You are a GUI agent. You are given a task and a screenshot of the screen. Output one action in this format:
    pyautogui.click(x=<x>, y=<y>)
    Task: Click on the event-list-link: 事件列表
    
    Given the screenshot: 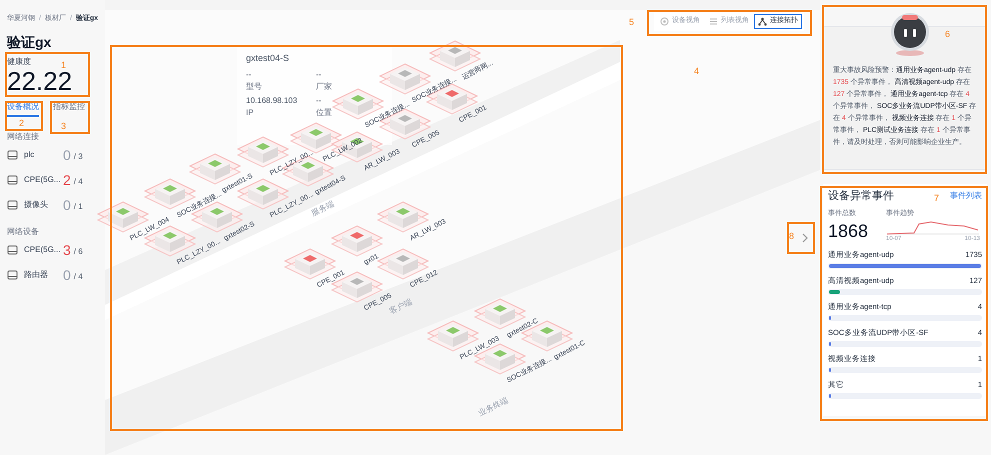 What is the action you would take?
    pyautogui.click(x=966, y=196)
    